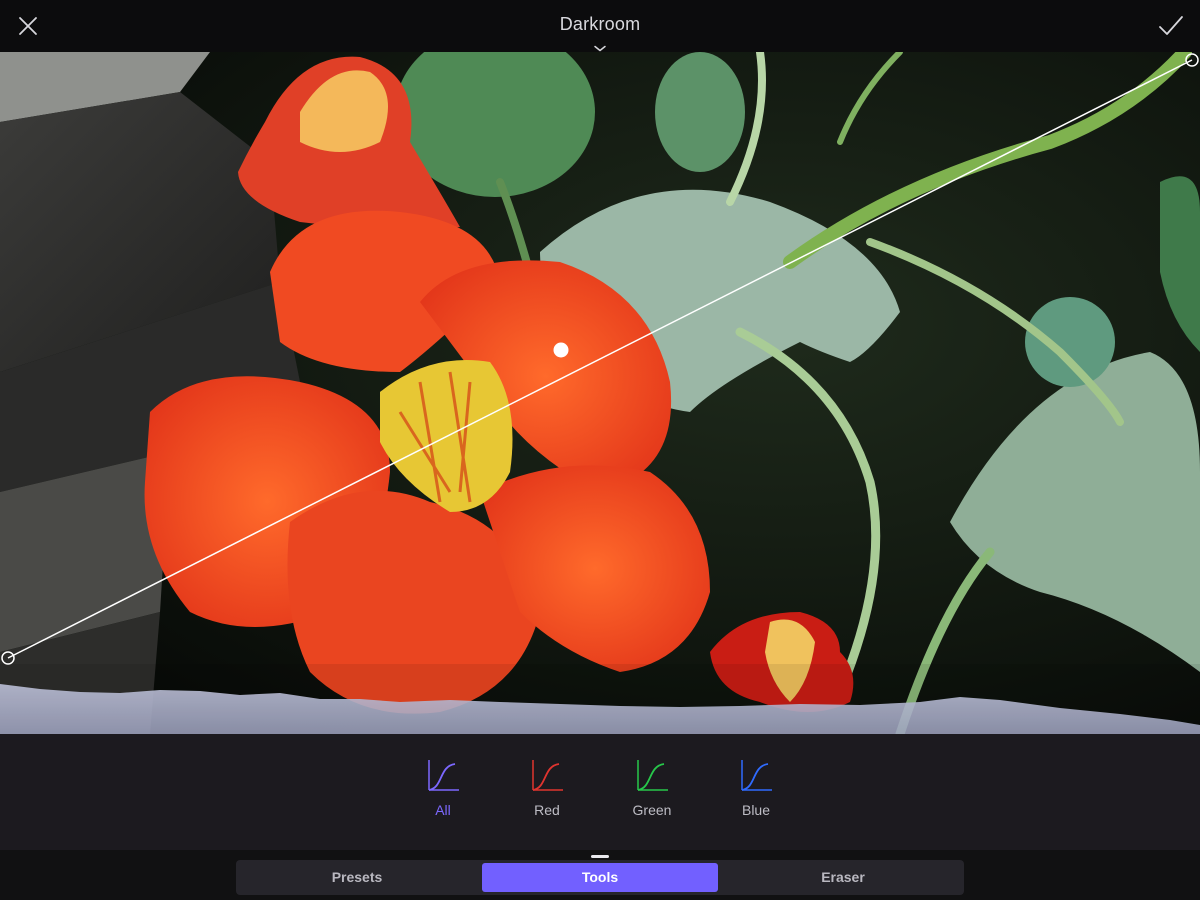 The image size is (1200, 900). What do you see at coordinates (756, 810) in the screenshot?
I see `channel-label: Blue` at bounding box center [756, 810].